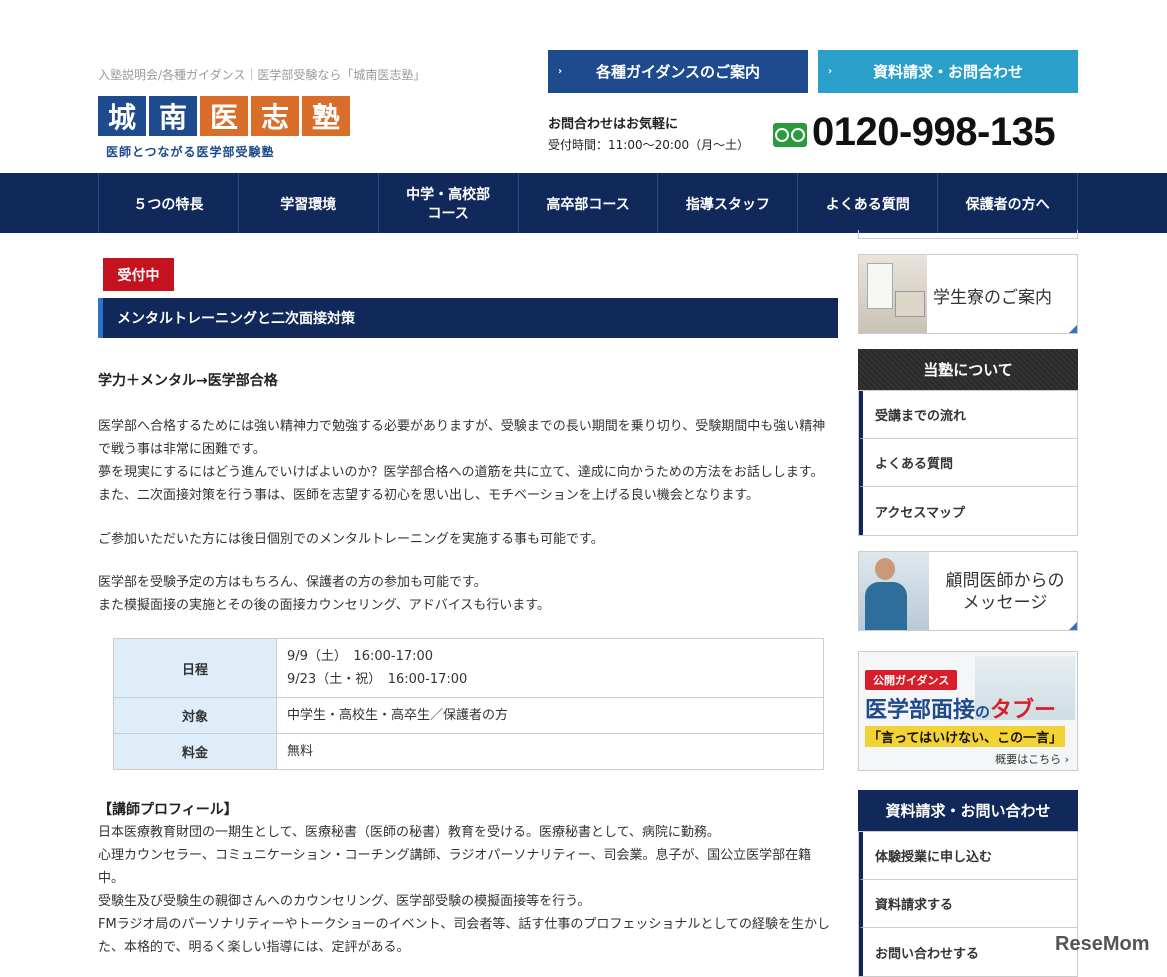  Describe the element at coordinates (324, 605) in the screenshot. I see `text-line: また模擬面接の実施とその後の面接カウンセリング、アドバイスも行います。` at that location.